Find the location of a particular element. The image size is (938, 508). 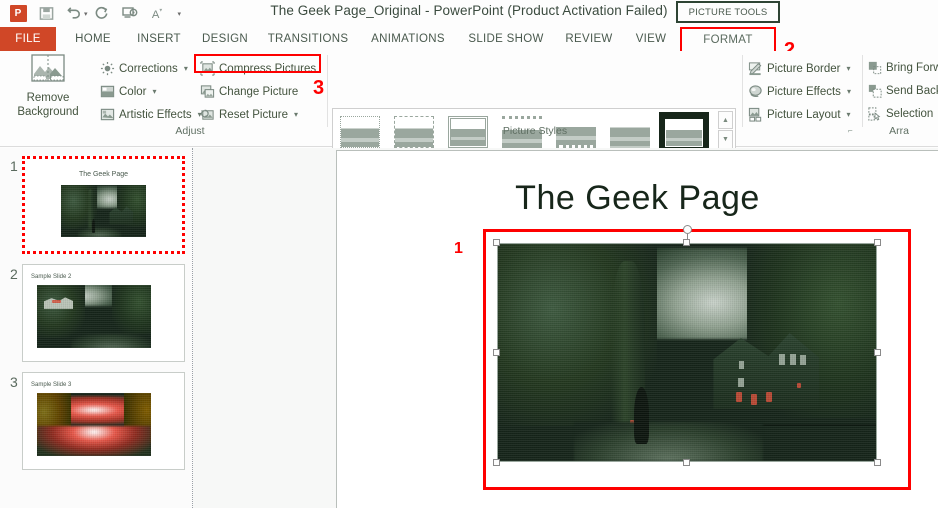

picture-effects-button: Picture Effects ▾ is located at coordinates (799, 91).